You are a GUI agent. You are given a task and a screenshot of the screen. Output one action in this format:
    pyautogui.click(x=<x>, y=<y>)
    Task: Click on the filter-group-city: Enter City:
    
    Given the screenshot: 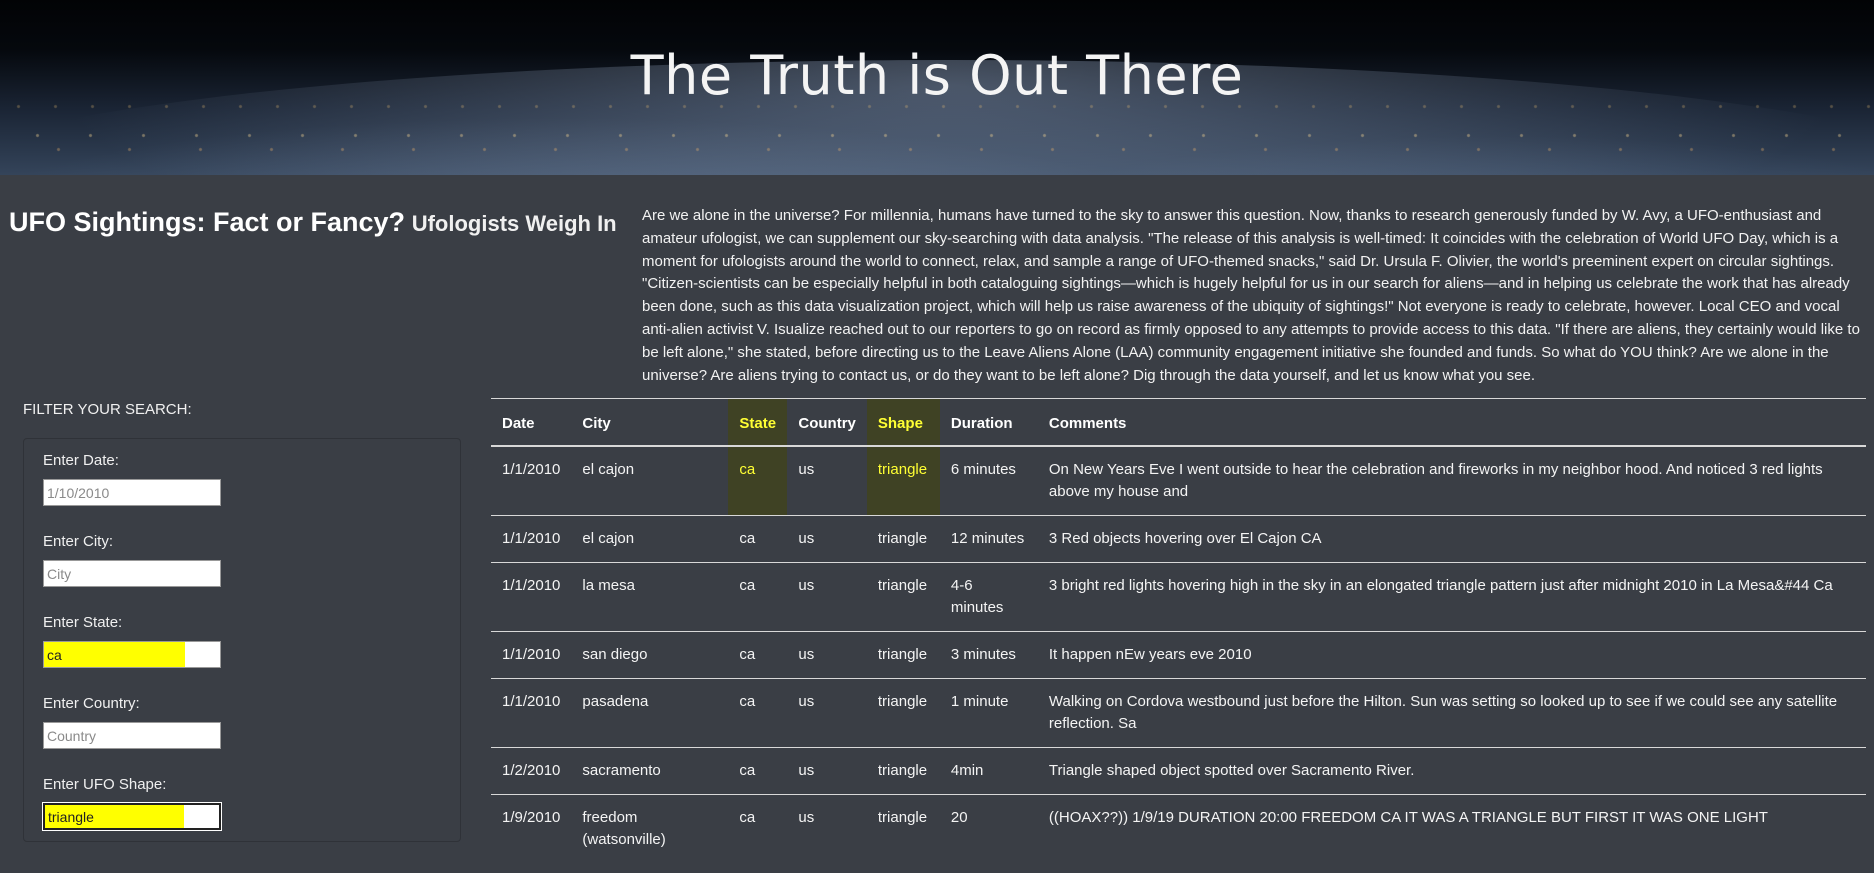 What is the action you would take?
    pyautogui.click(x=132, y=560)
    